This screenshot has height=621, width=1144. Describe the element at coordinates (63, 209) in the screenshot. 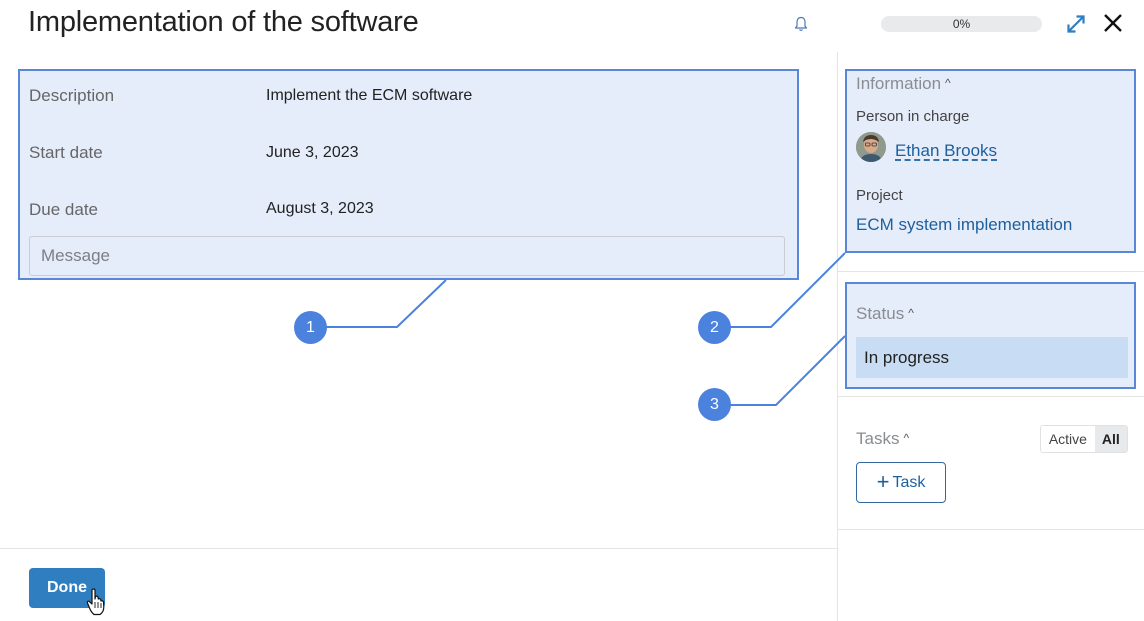

I see `due-date-label: Due date` at that location.